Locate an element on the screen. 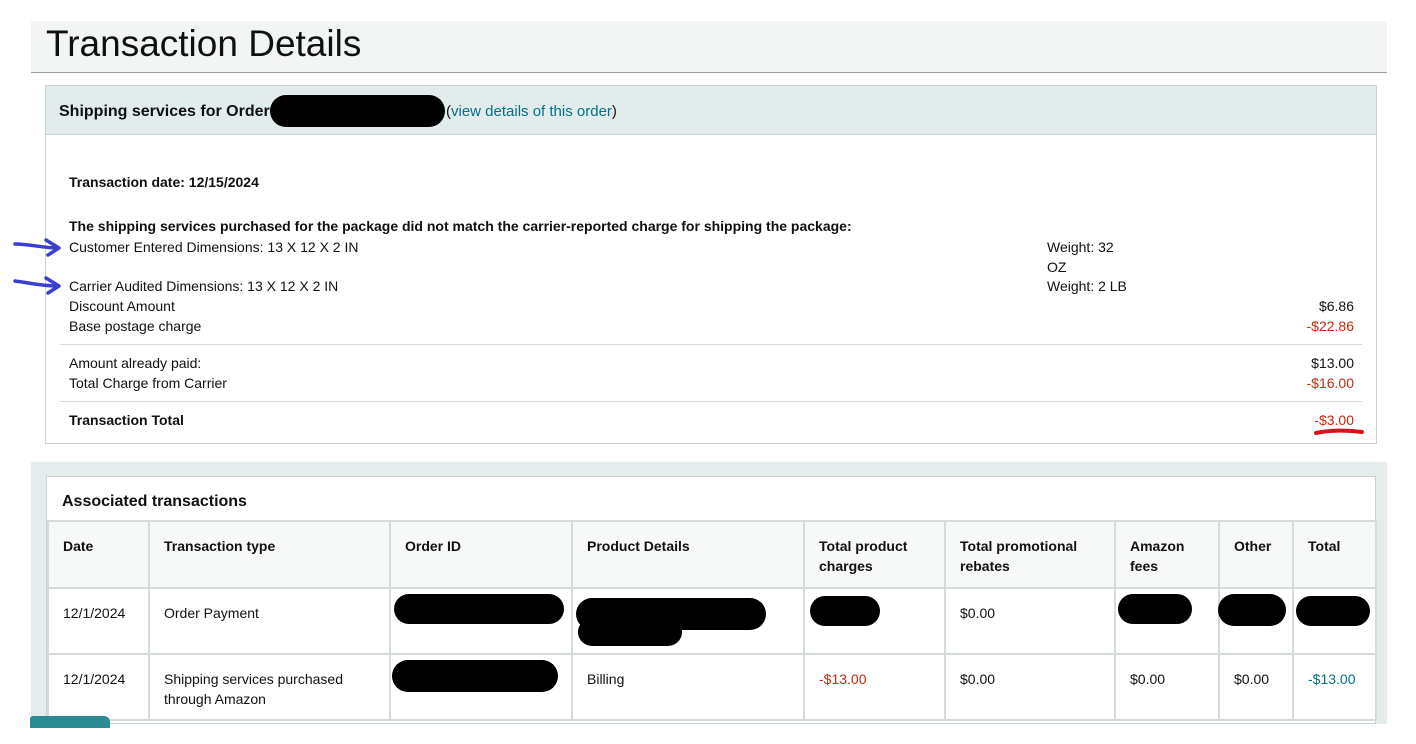 Image resolution: width=1416 pixels, height=744 pixels. column-header: Other is located at coordinates (1256, 554).